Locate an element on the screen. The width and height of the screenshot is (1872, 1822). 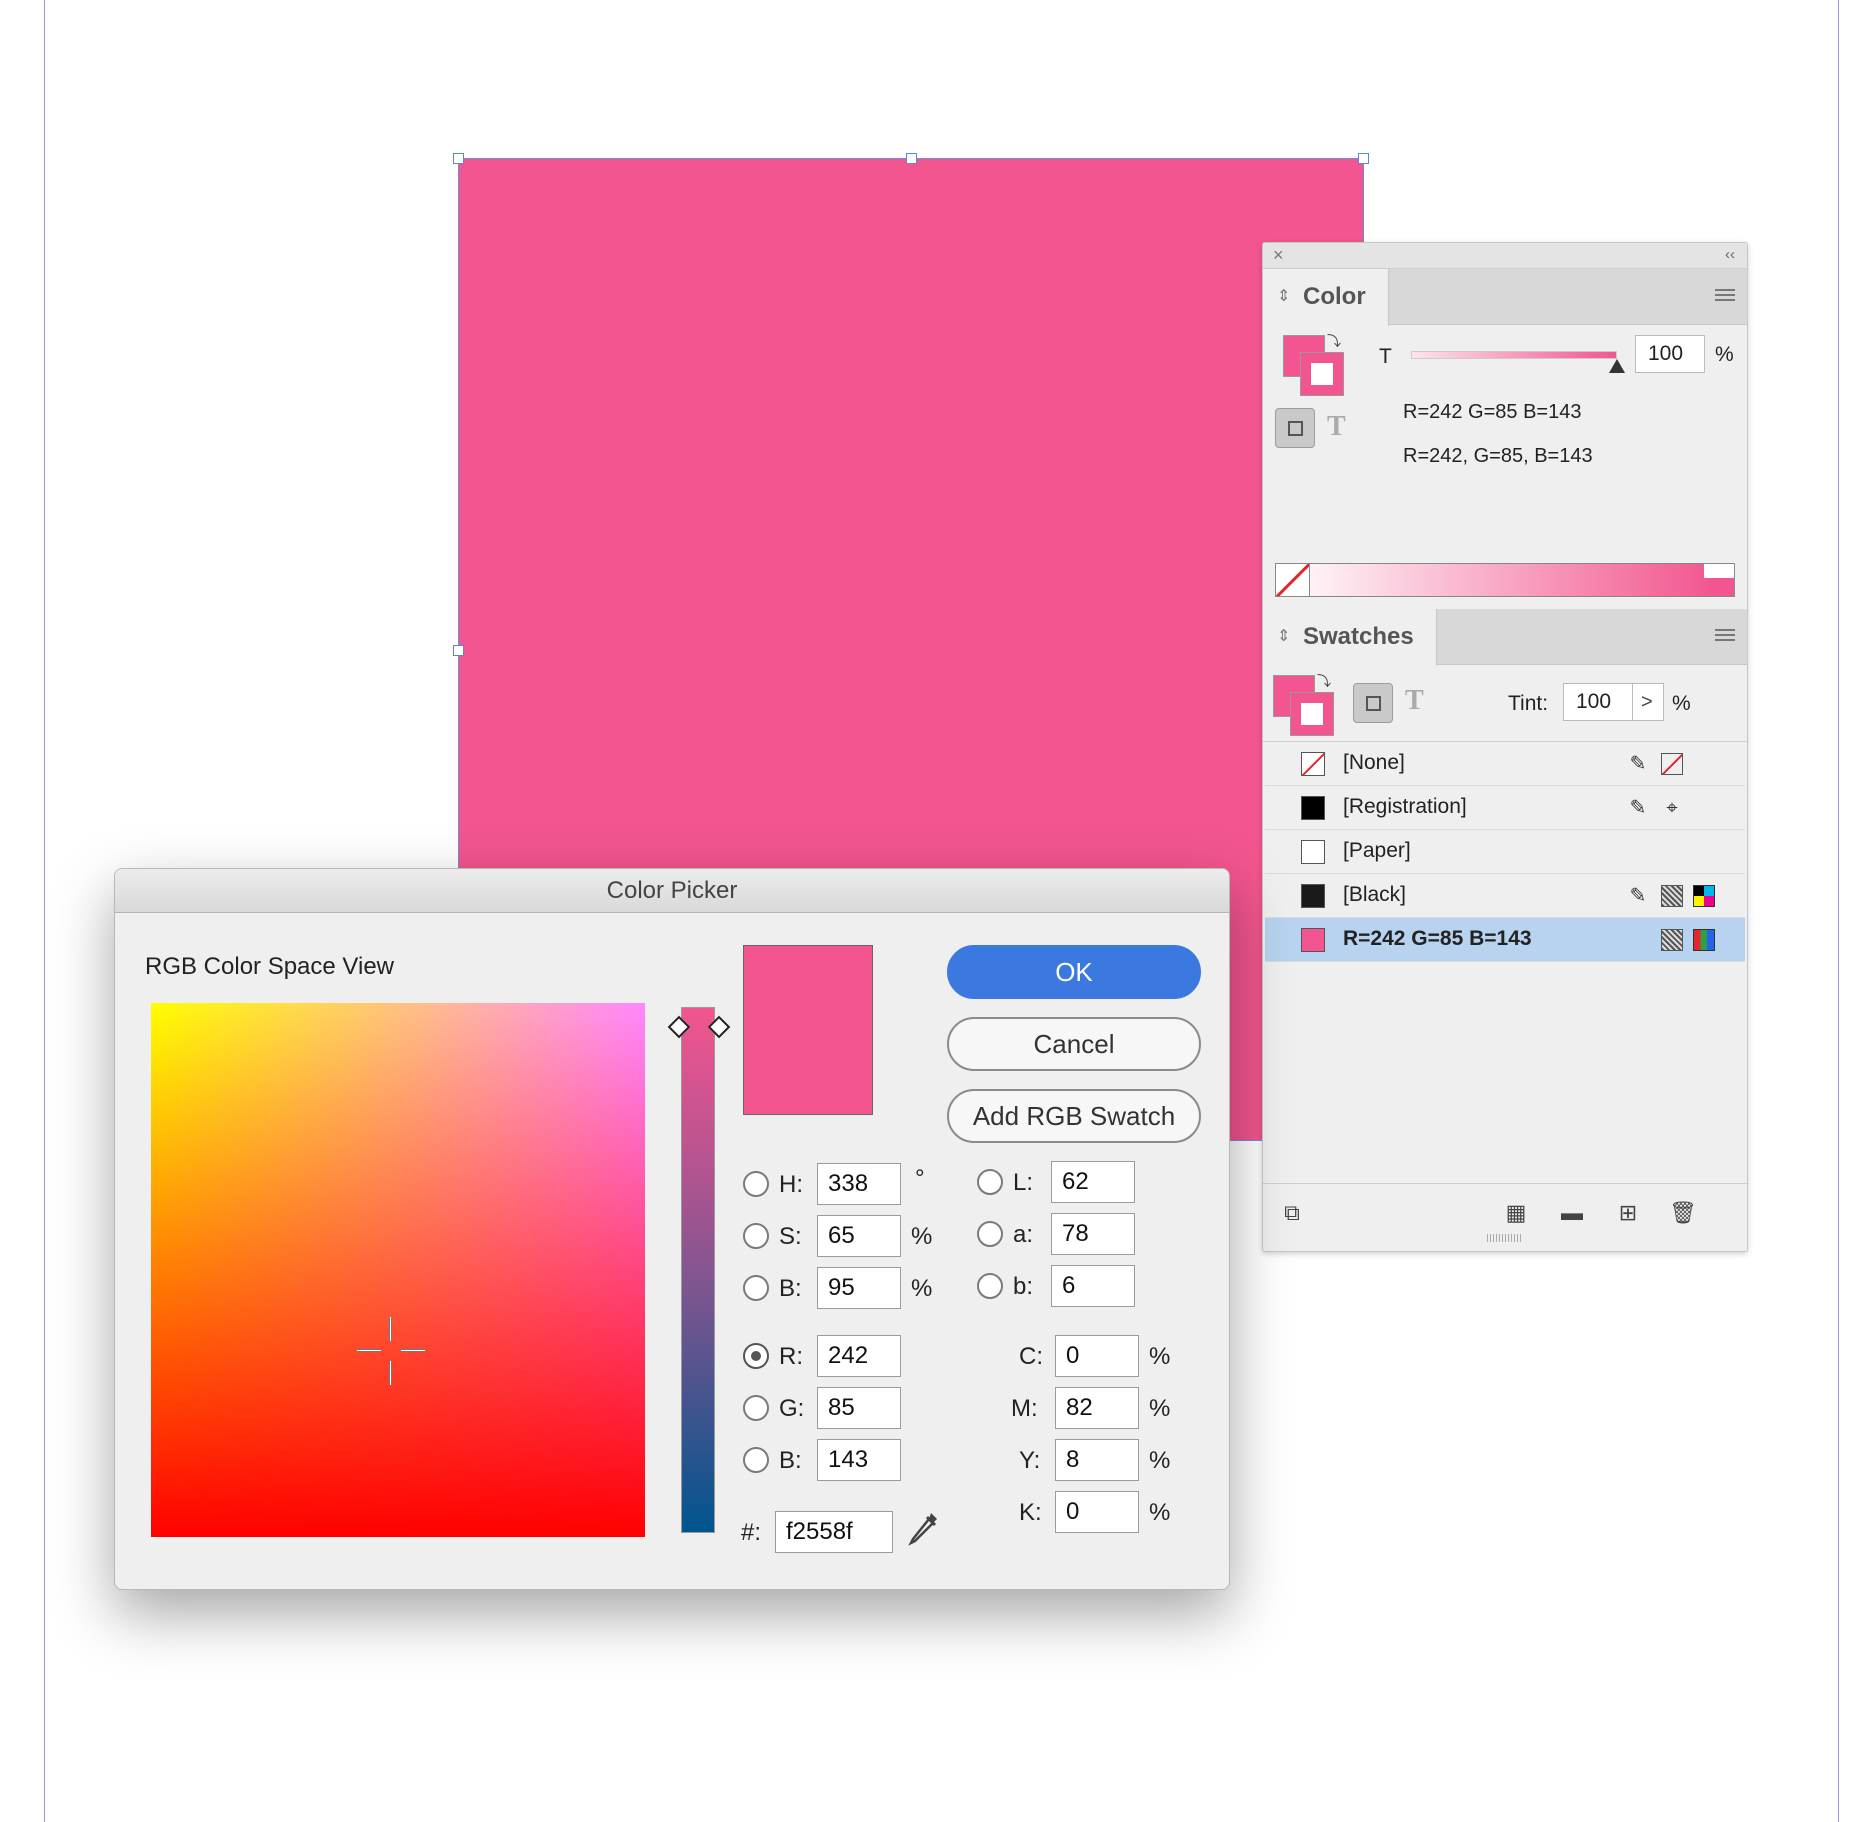
hue-label: H: is located at coordinates (791, 1184).